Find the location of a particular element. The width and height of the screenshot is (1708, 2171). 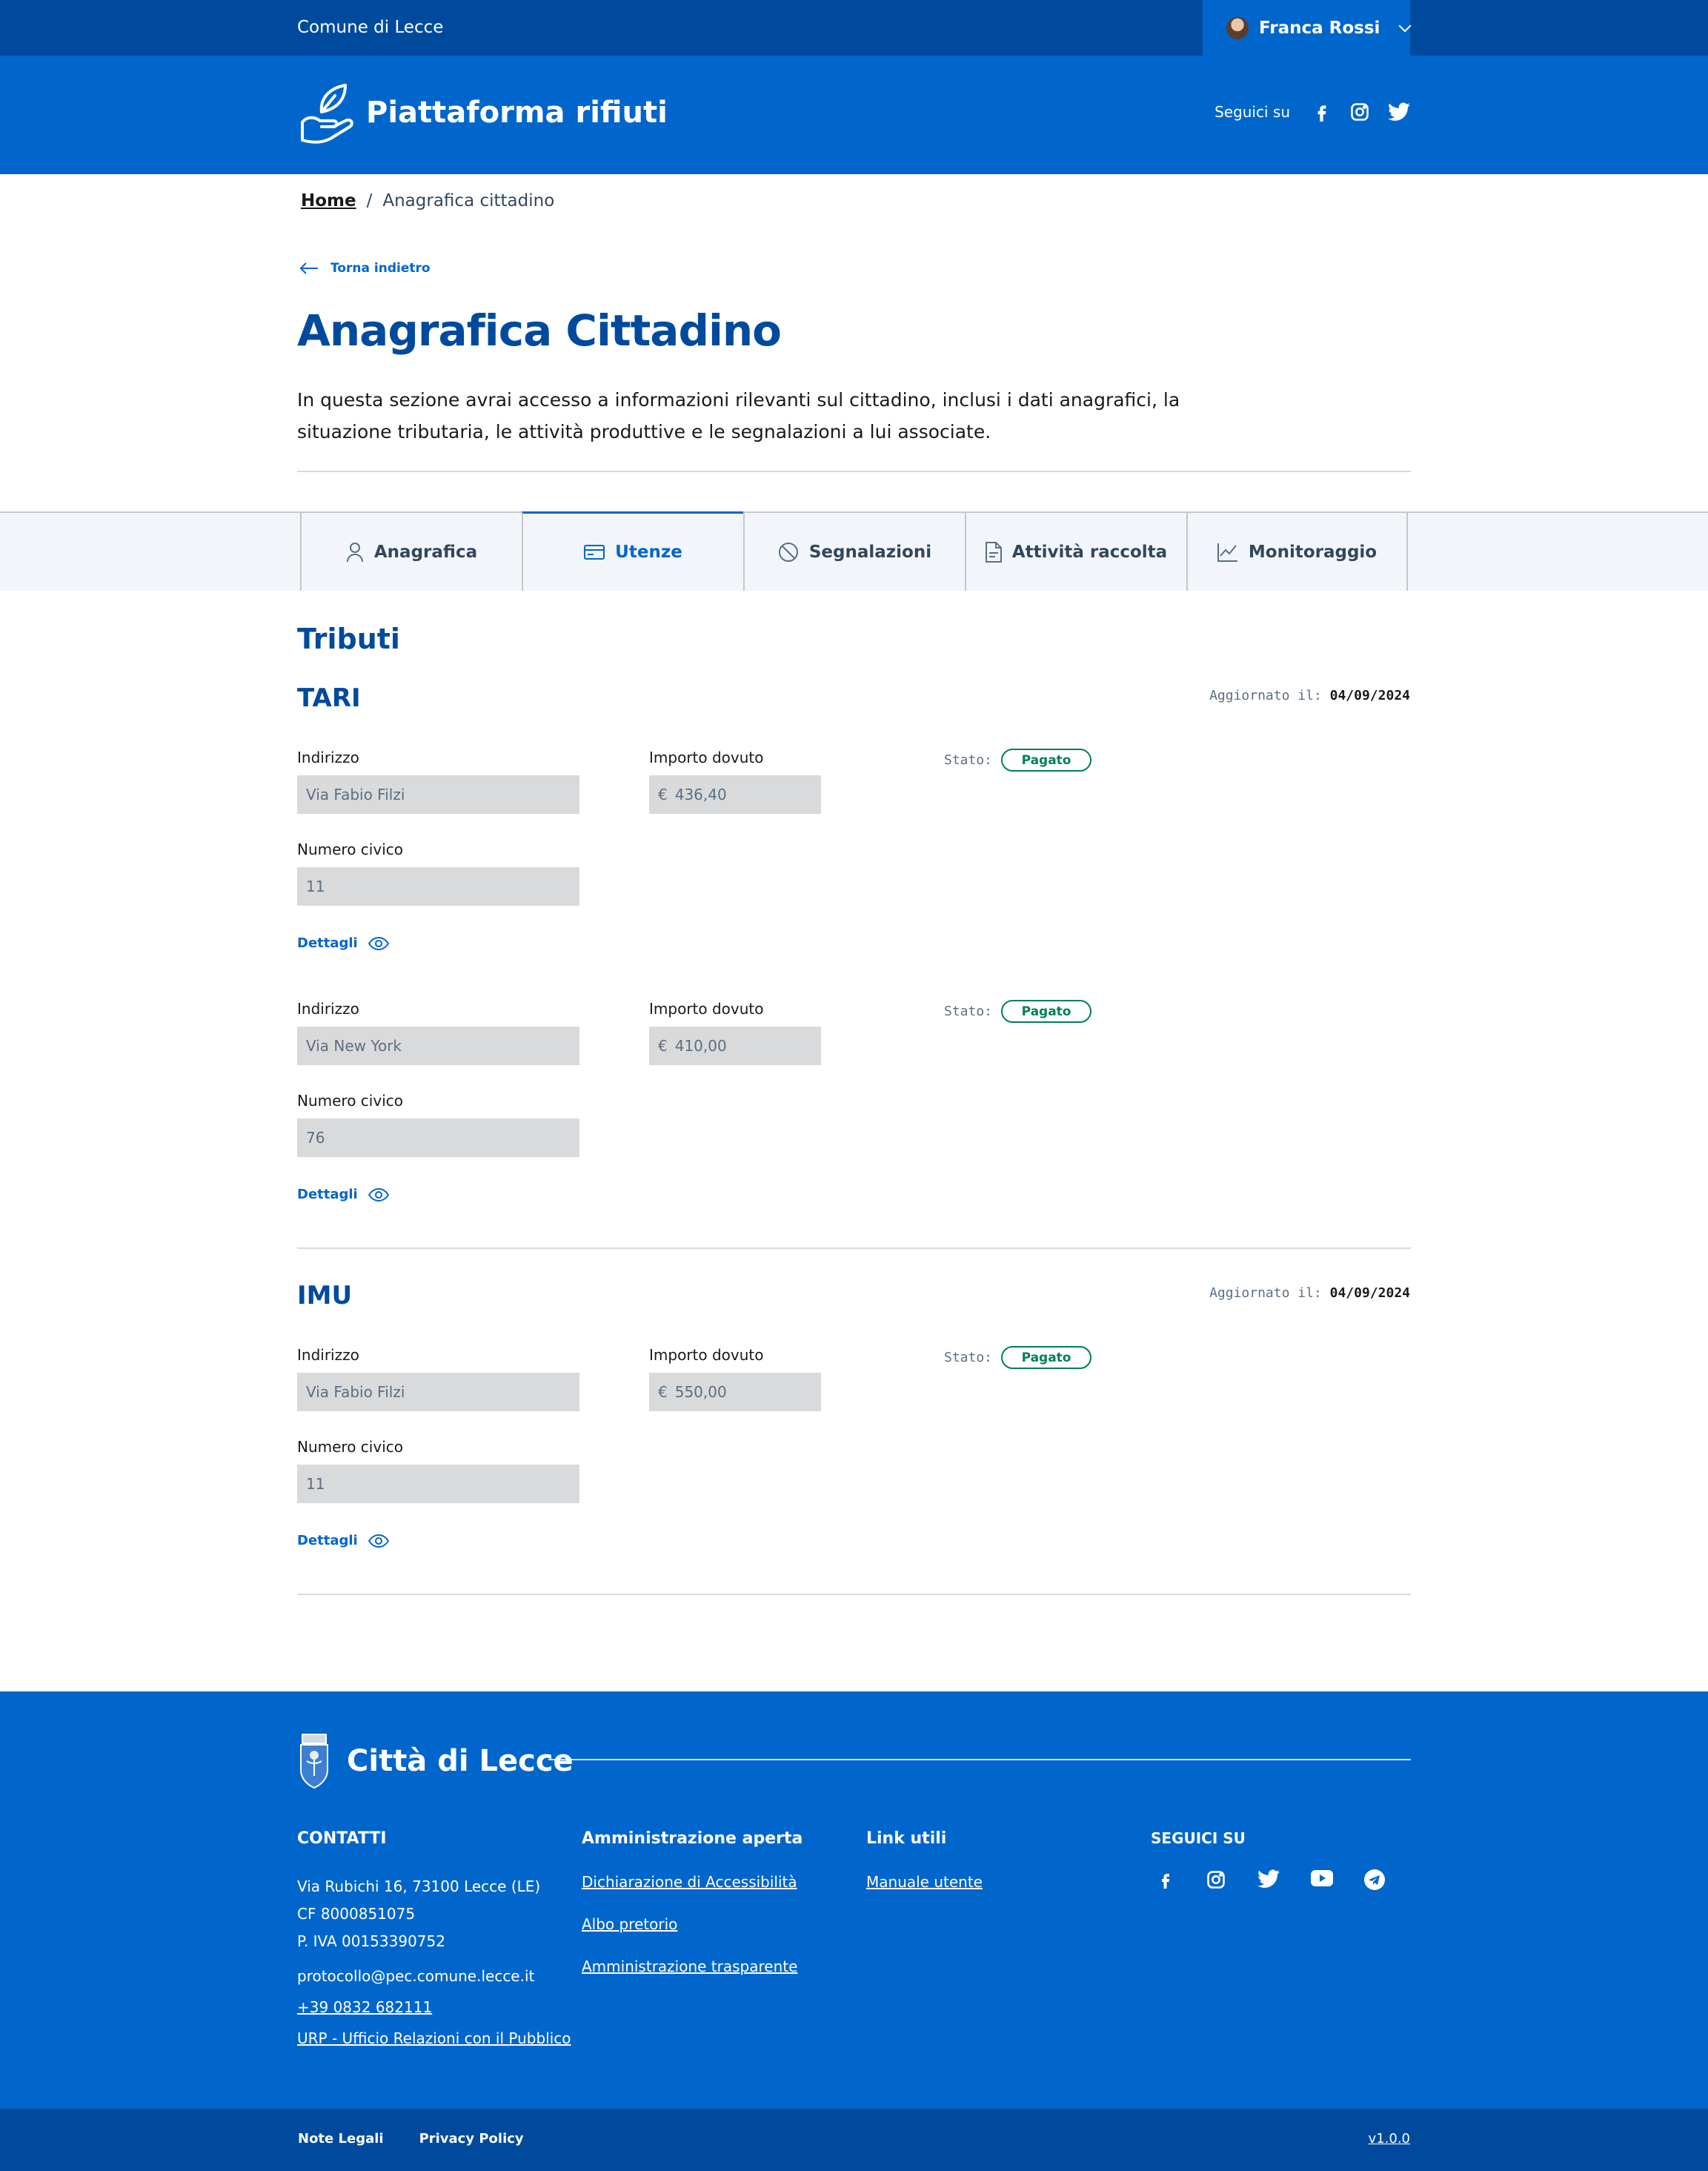

tab-segnalazioni: Segnalazioni is located at coordinates (854, 552).